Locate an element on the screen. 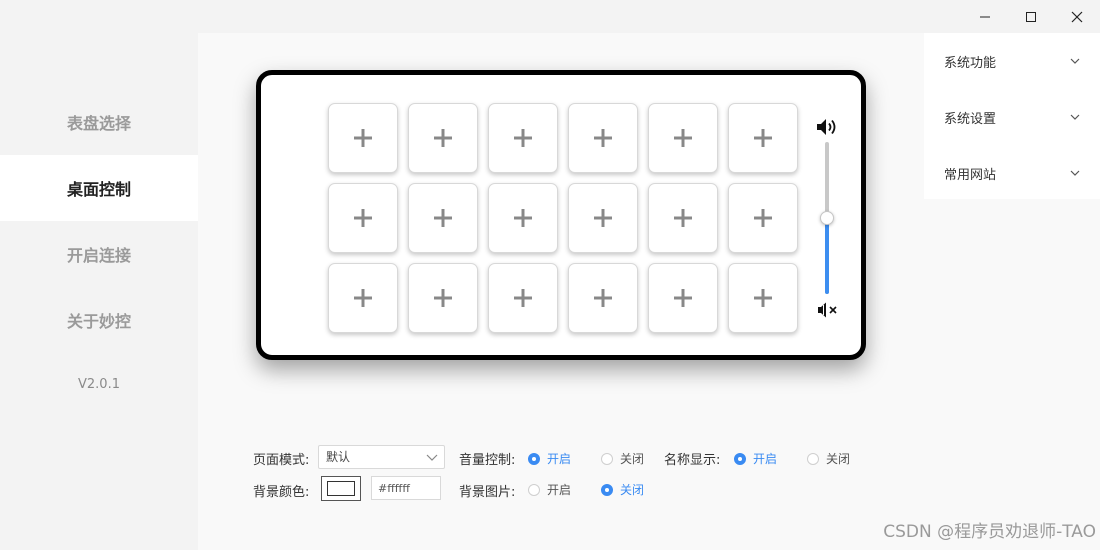  volume-slider-handle is located at coordinates (827, 218).